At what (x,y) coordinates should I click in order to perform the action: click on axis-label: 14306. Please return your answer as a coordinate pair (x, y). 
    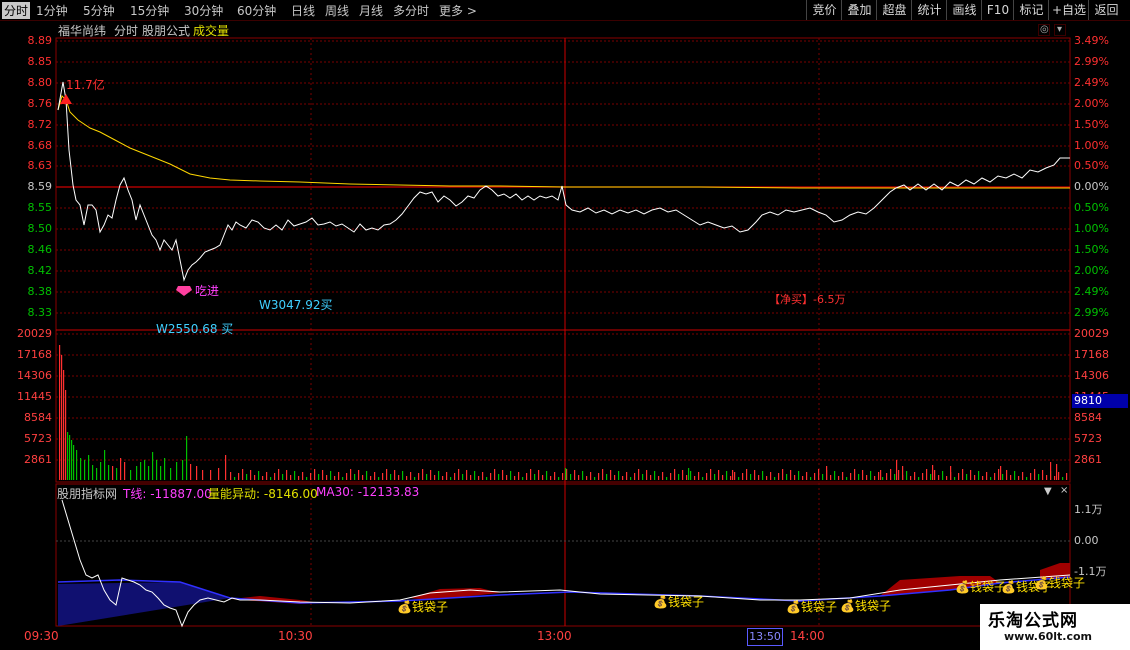
    Looking at the image, I should click on (34, 375).